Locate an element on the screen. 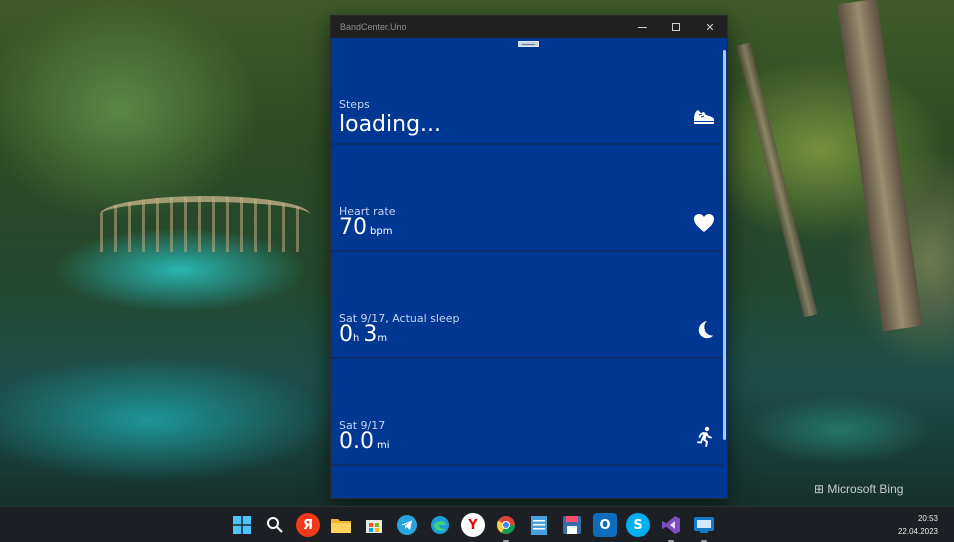 This screenshot has width=954, height=542. search-icon is located at coordinates (275, 525).